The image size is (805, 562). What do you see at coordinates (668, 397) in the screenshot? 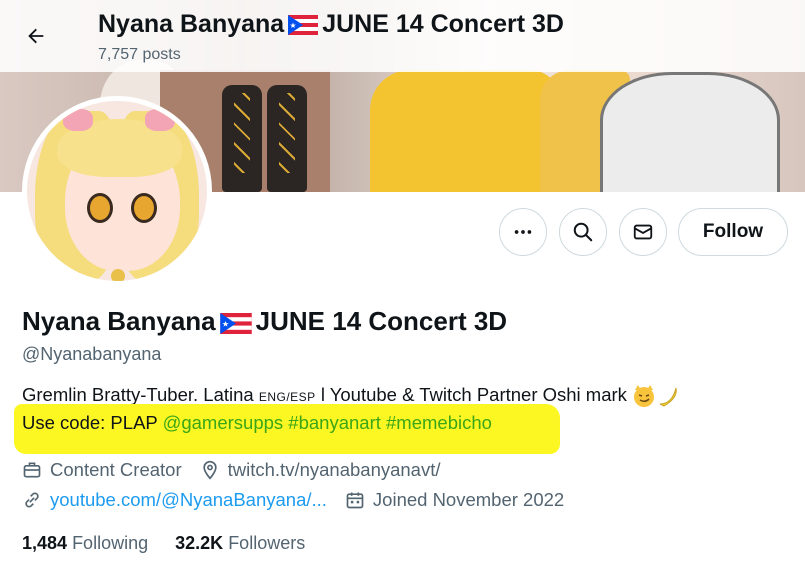
I see `banana-emoji-icon` at bounding box center [668, 397].